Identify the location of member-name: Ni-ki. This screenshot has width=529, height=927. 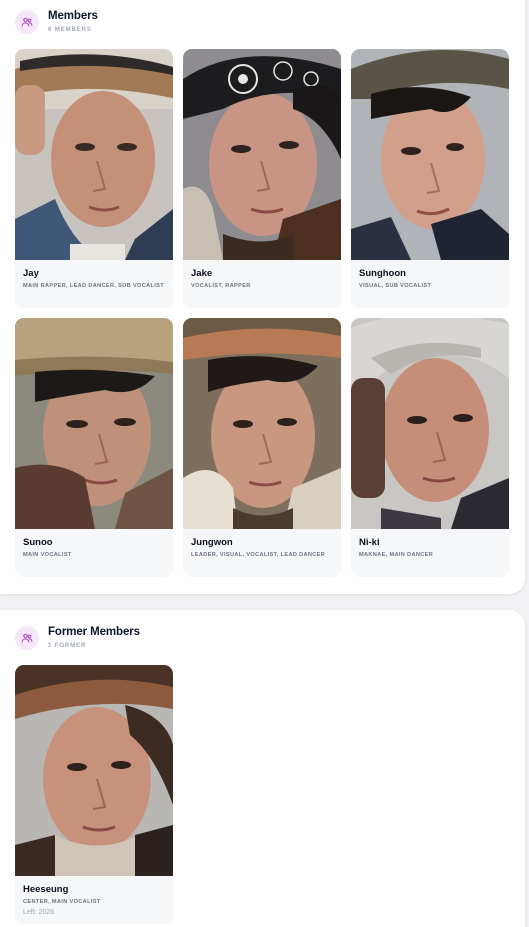
(369, 542).